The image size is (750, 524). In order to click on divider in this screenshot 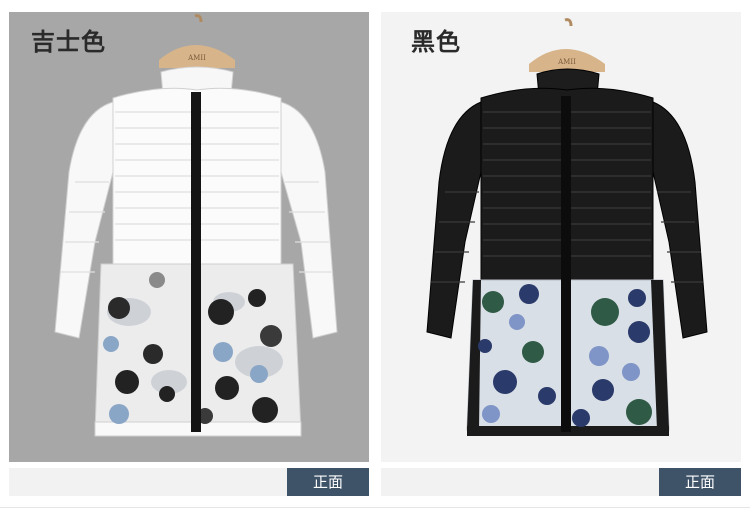, I will do `click(375, 507)`.